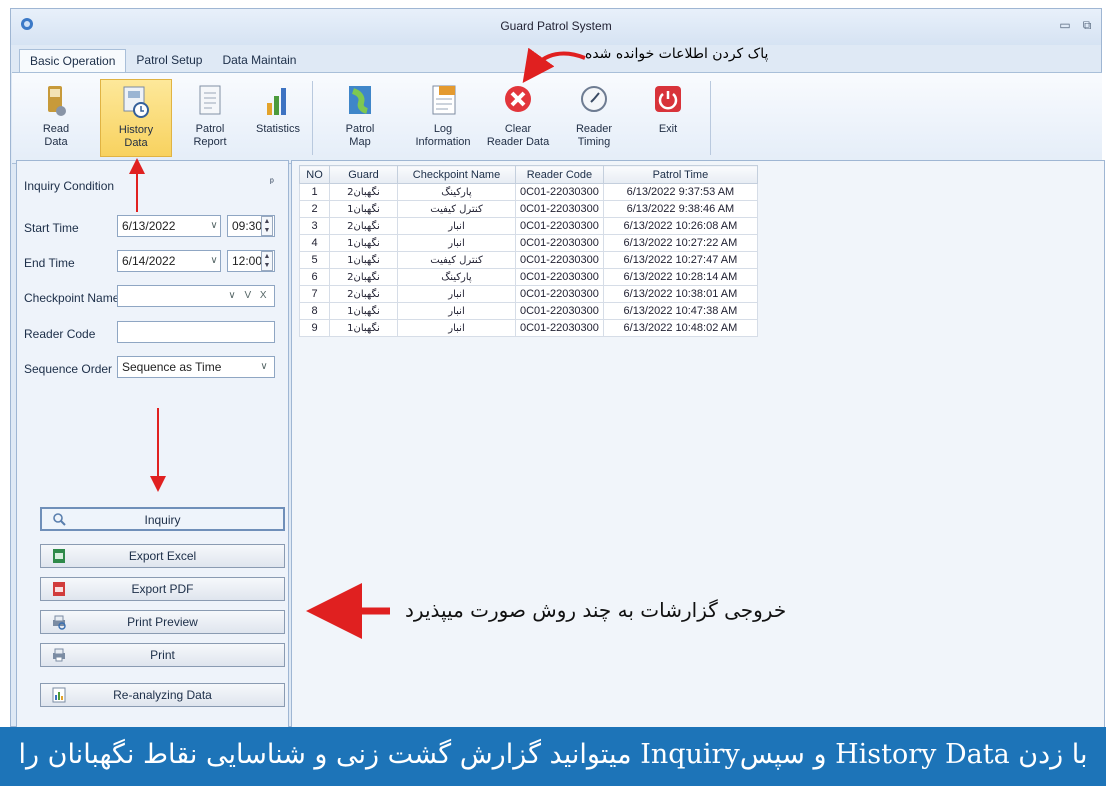 This screenshot has height=786, width=1106. I want to click on log-information-icon, so click(444, 100).